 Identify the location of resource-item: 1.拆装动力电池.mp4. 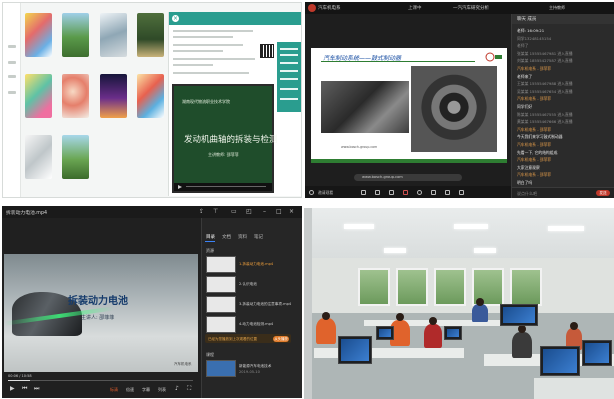
(256, 264).